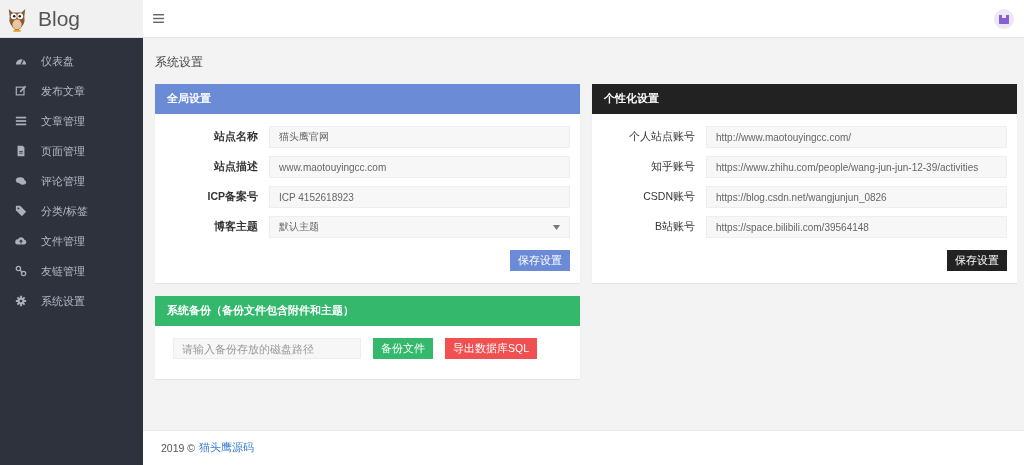  I want to click on input-field: https://blog.csdn.net/wangjunjun_0826, so click(856, 197).